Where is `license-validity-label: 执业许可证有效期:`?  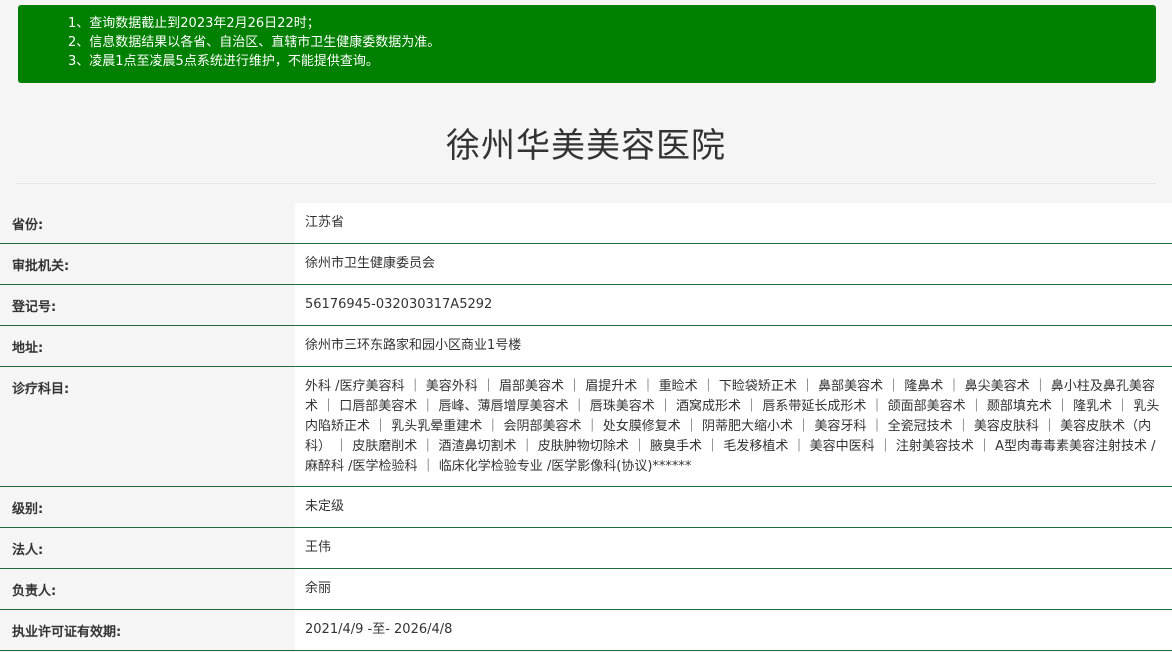 license-validity-label: 执业许可证有效期: is located at coordinates (147, 630).